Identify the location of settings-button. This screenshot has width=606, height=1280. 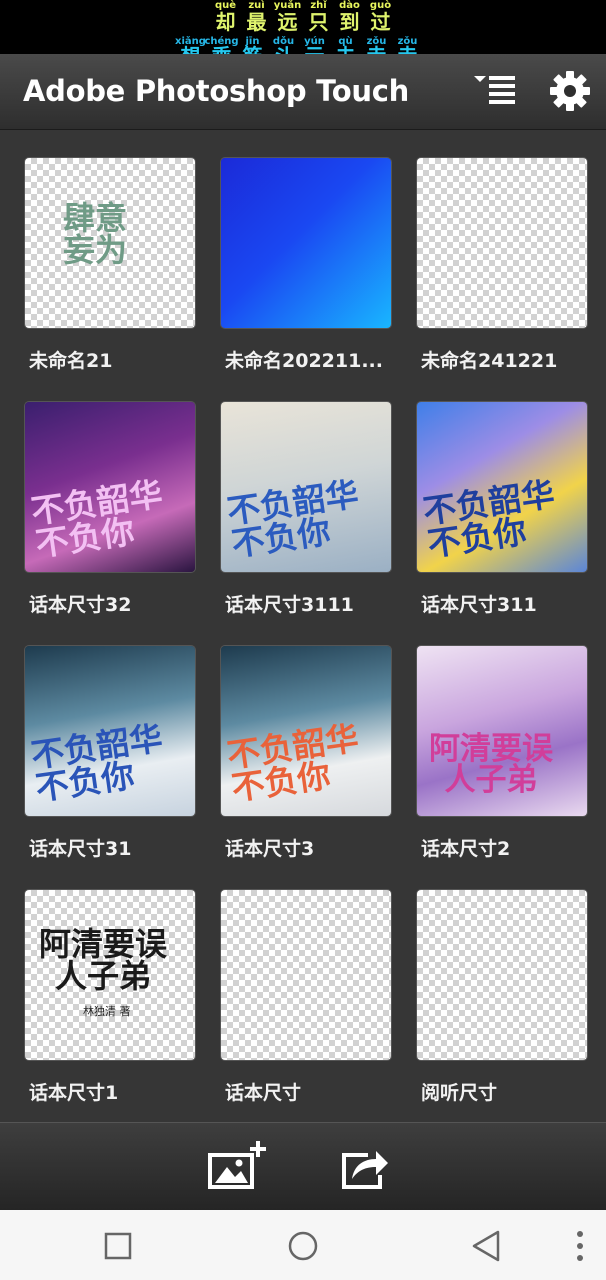
(570, 91).